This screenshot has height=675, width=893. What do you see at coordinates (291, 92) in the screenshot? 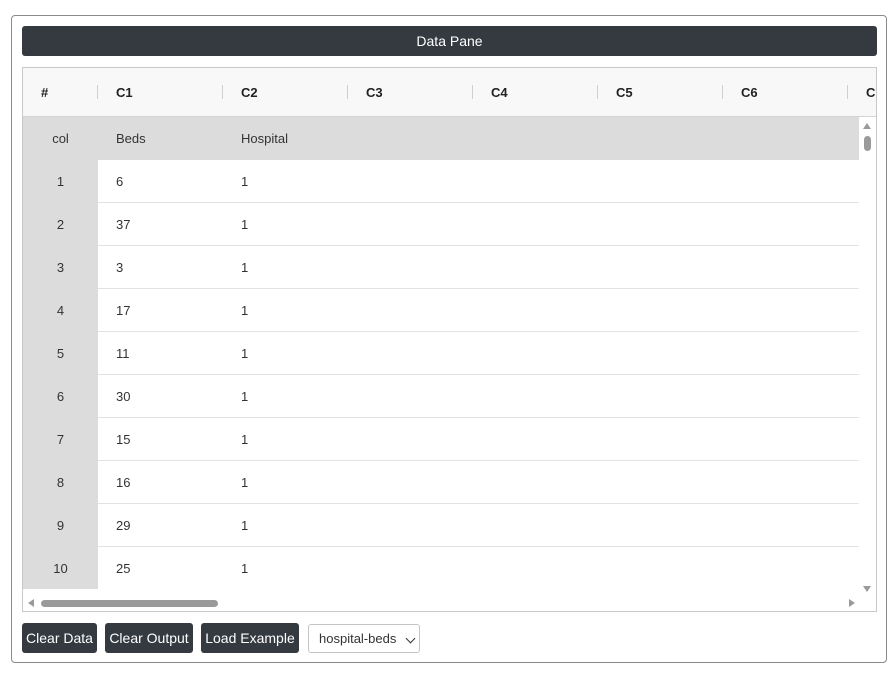
I see `column-header-c2: C2` at bounding box center [291, 92].